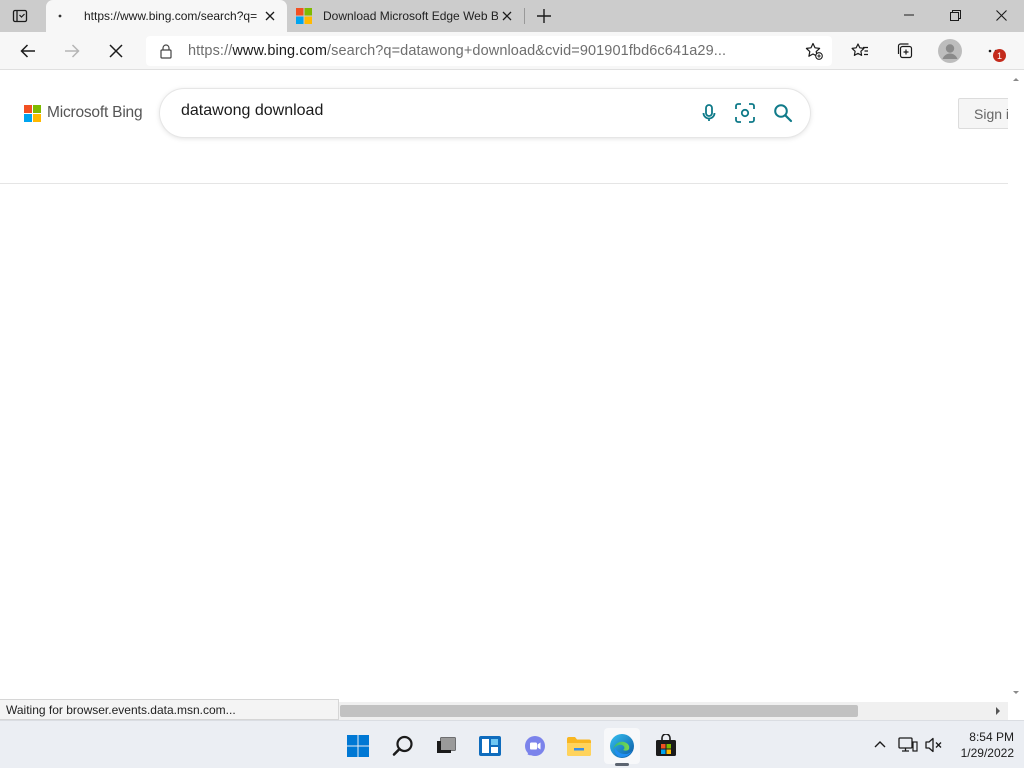 The height and width of the screenshot is (768, 1024). I want to click on back-button, so click(28, 51).